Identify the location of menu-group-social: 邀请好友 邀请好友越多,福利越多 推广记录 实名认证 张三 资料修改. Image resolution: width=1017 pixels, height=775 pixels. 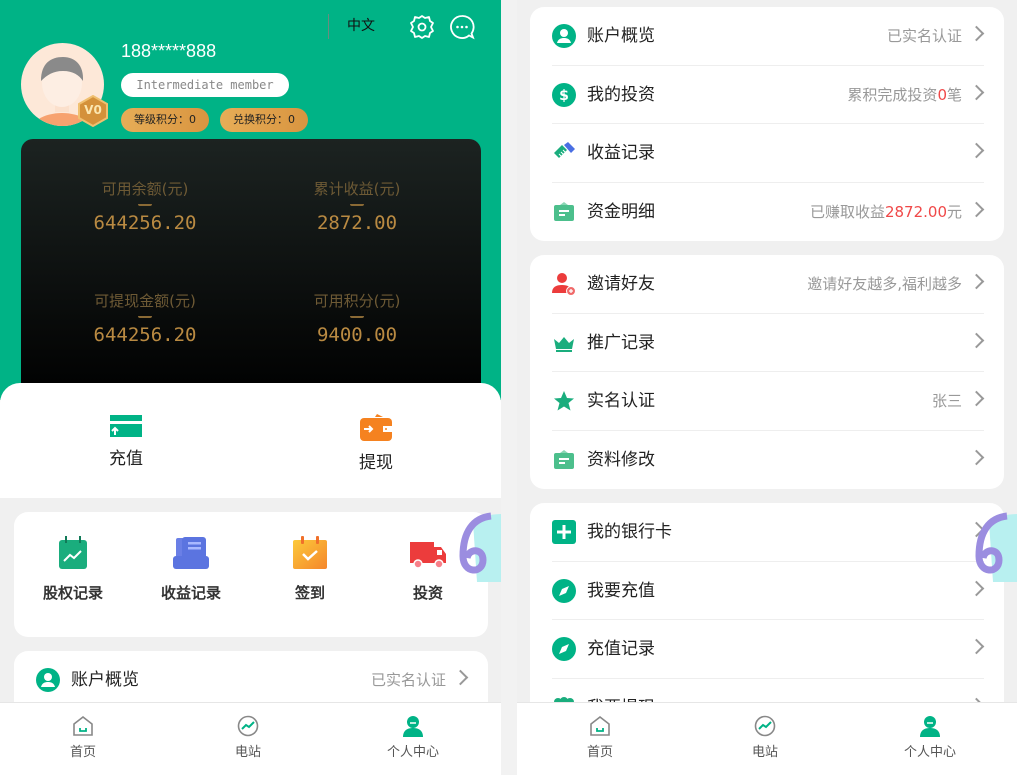
(767, 372).